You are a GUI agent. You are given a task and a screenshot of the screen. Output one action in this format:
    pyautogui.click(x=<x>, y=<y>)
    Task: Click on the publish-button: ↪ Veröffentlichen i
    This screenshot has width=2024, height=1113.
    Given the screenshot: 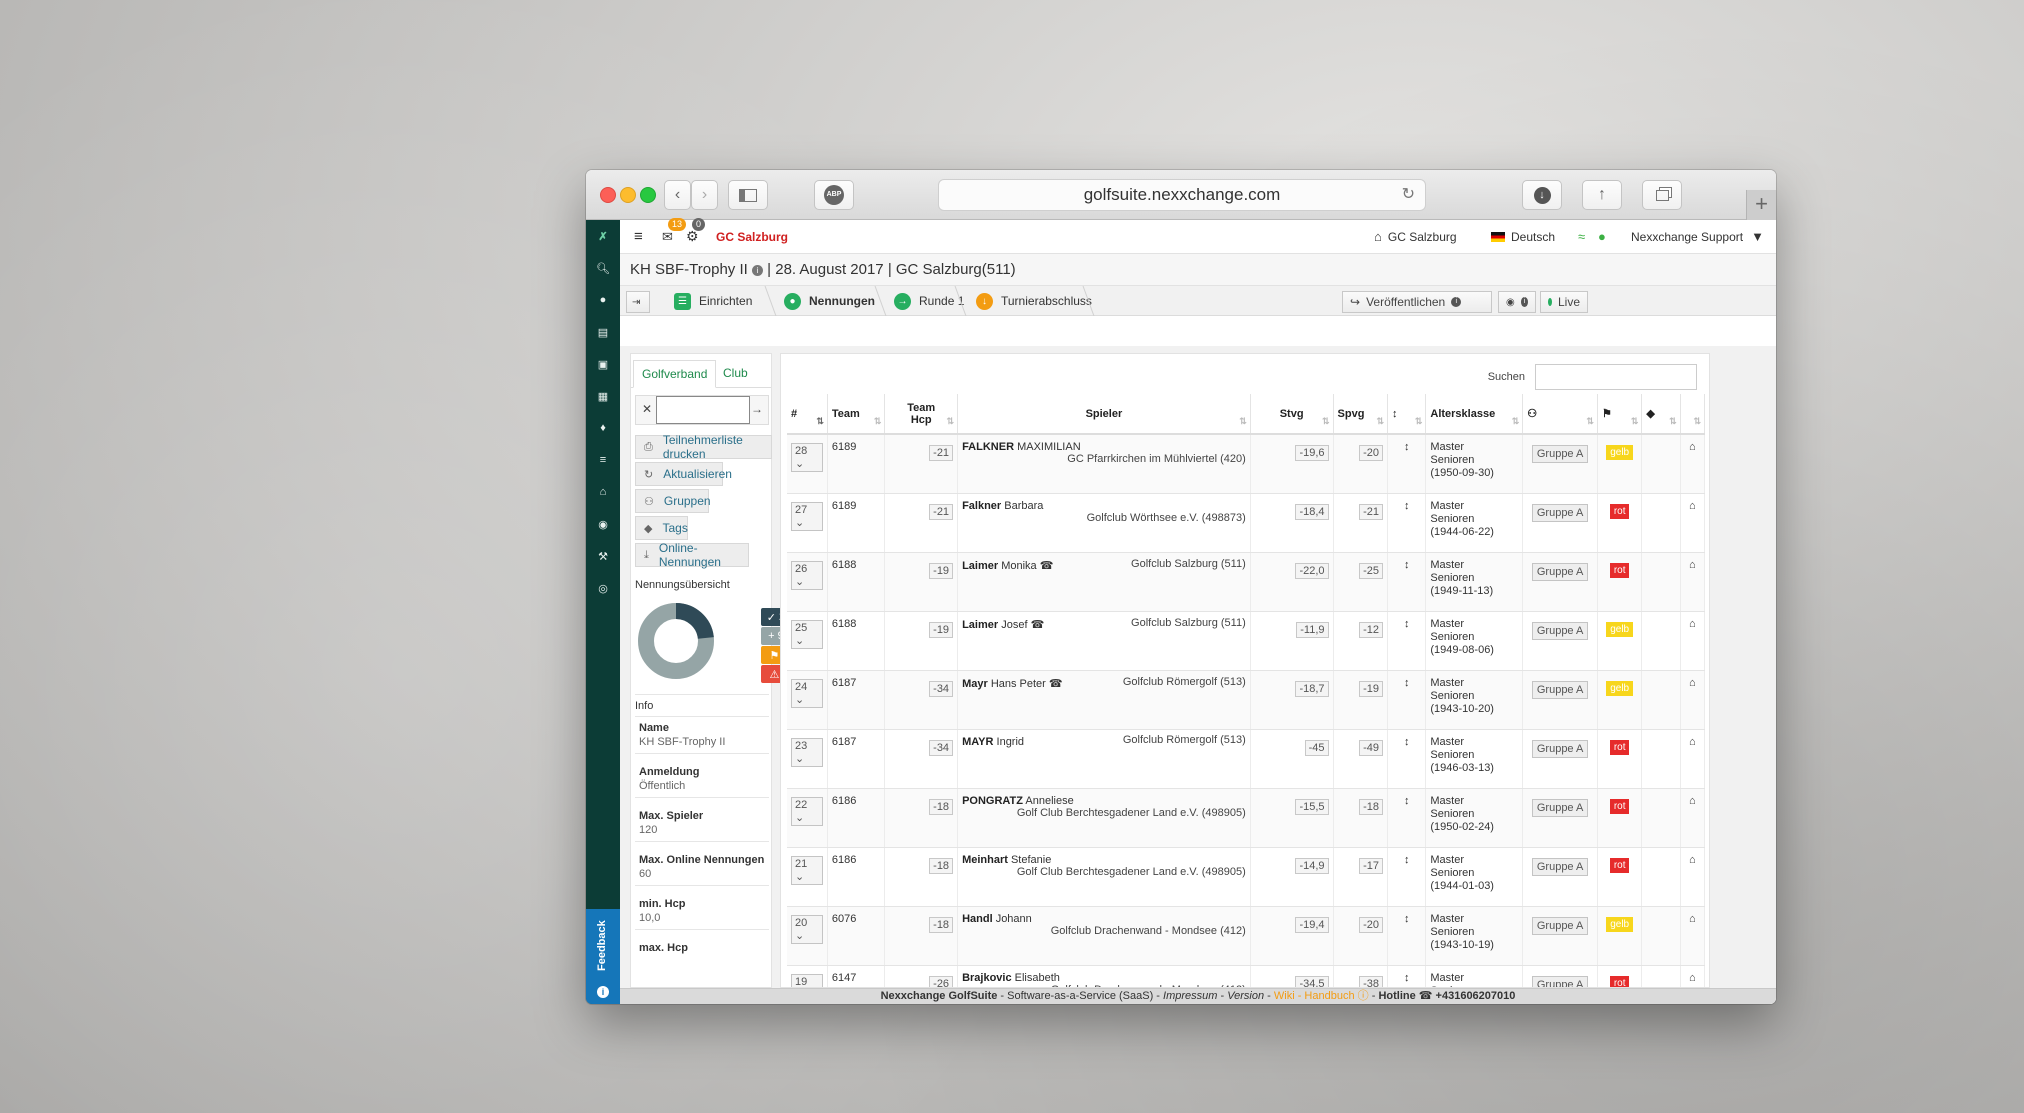 What is the action you would take?
    pyautogui.click(x=1417, y=302)
    